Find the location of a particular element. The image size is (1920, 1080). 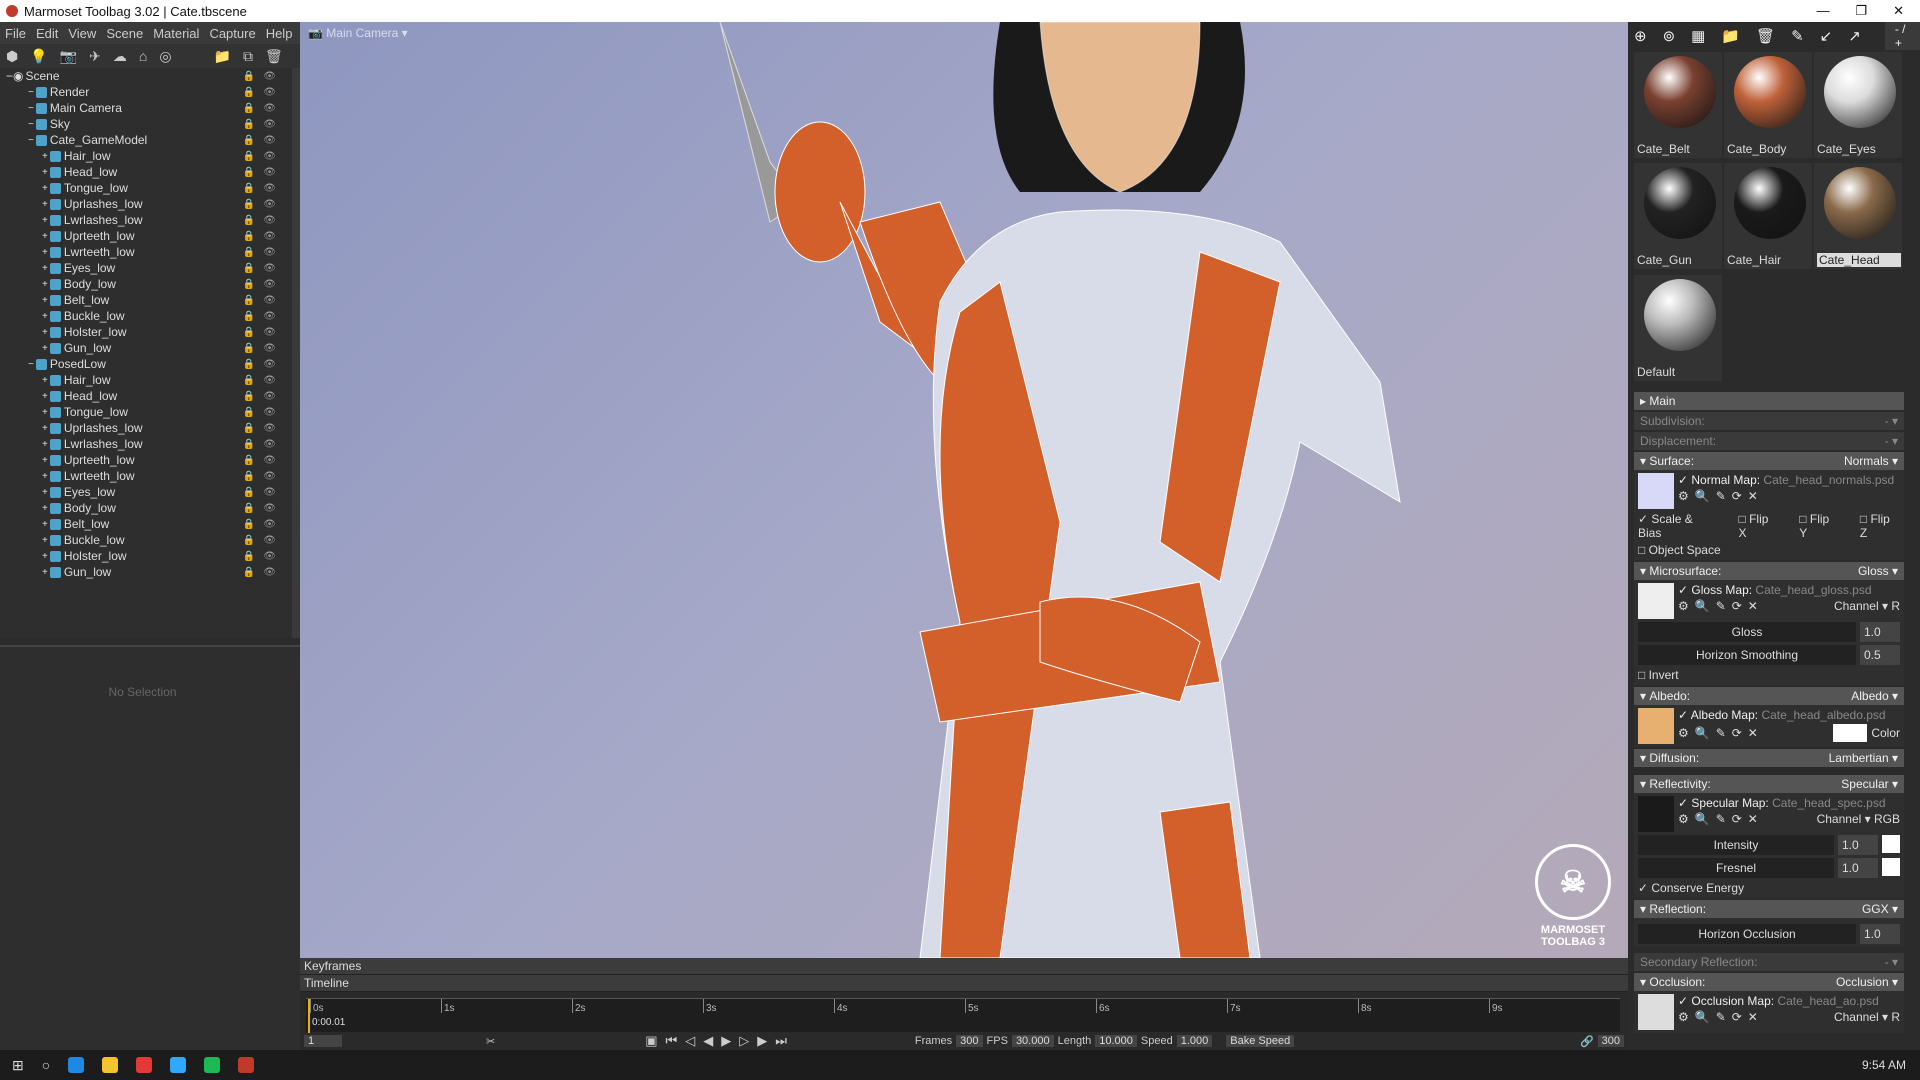

edge-icon is located at coordinates (76, 1065).